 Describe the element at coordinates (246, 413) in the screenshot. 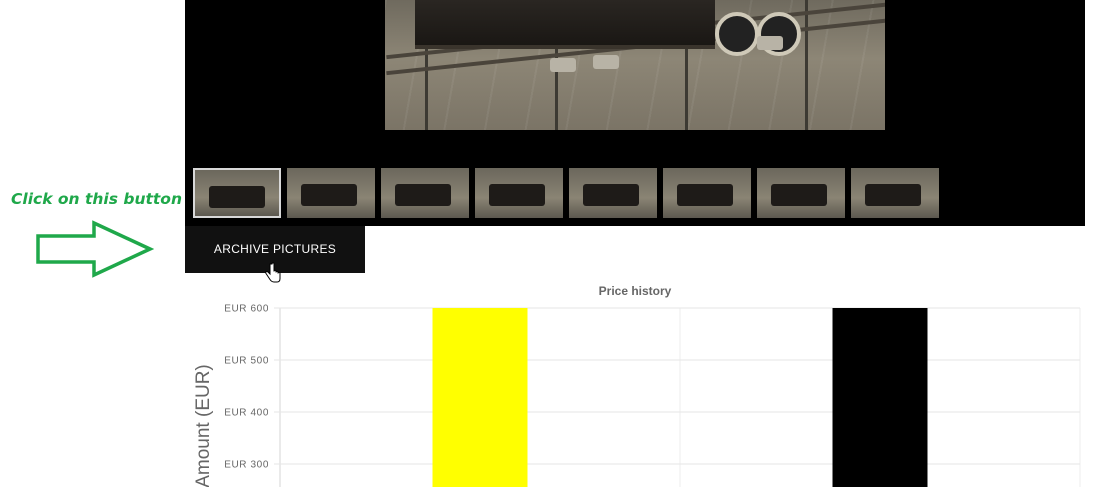

I see `y-tick-label: EUR 400` at that location.